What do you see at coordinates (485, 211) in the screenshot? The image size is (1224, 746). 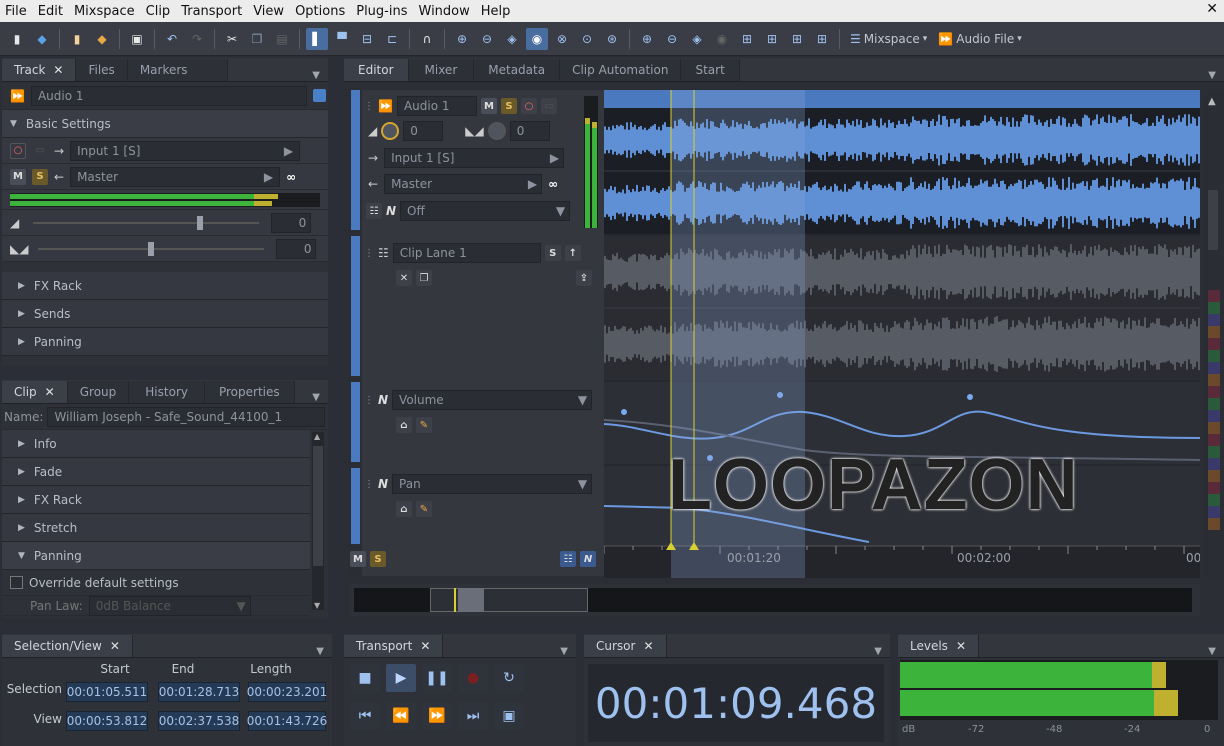 I see `automation-mode-select: Off ▼` at bounding box center [485, 211].